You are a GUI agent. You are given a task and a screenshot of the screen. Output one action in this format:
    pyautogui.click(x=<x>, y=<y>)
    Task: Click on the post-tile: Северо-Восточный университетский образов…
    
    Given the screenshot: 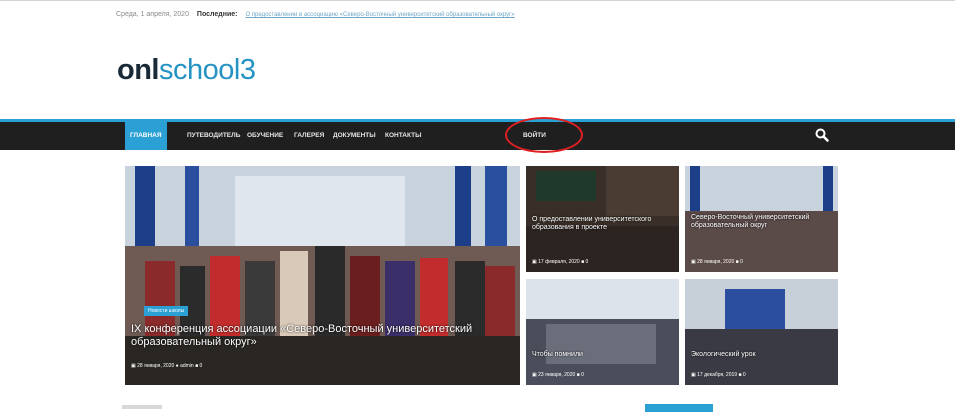 What is the action you would take?
    pyautogui.click(x=761, y=219)
    